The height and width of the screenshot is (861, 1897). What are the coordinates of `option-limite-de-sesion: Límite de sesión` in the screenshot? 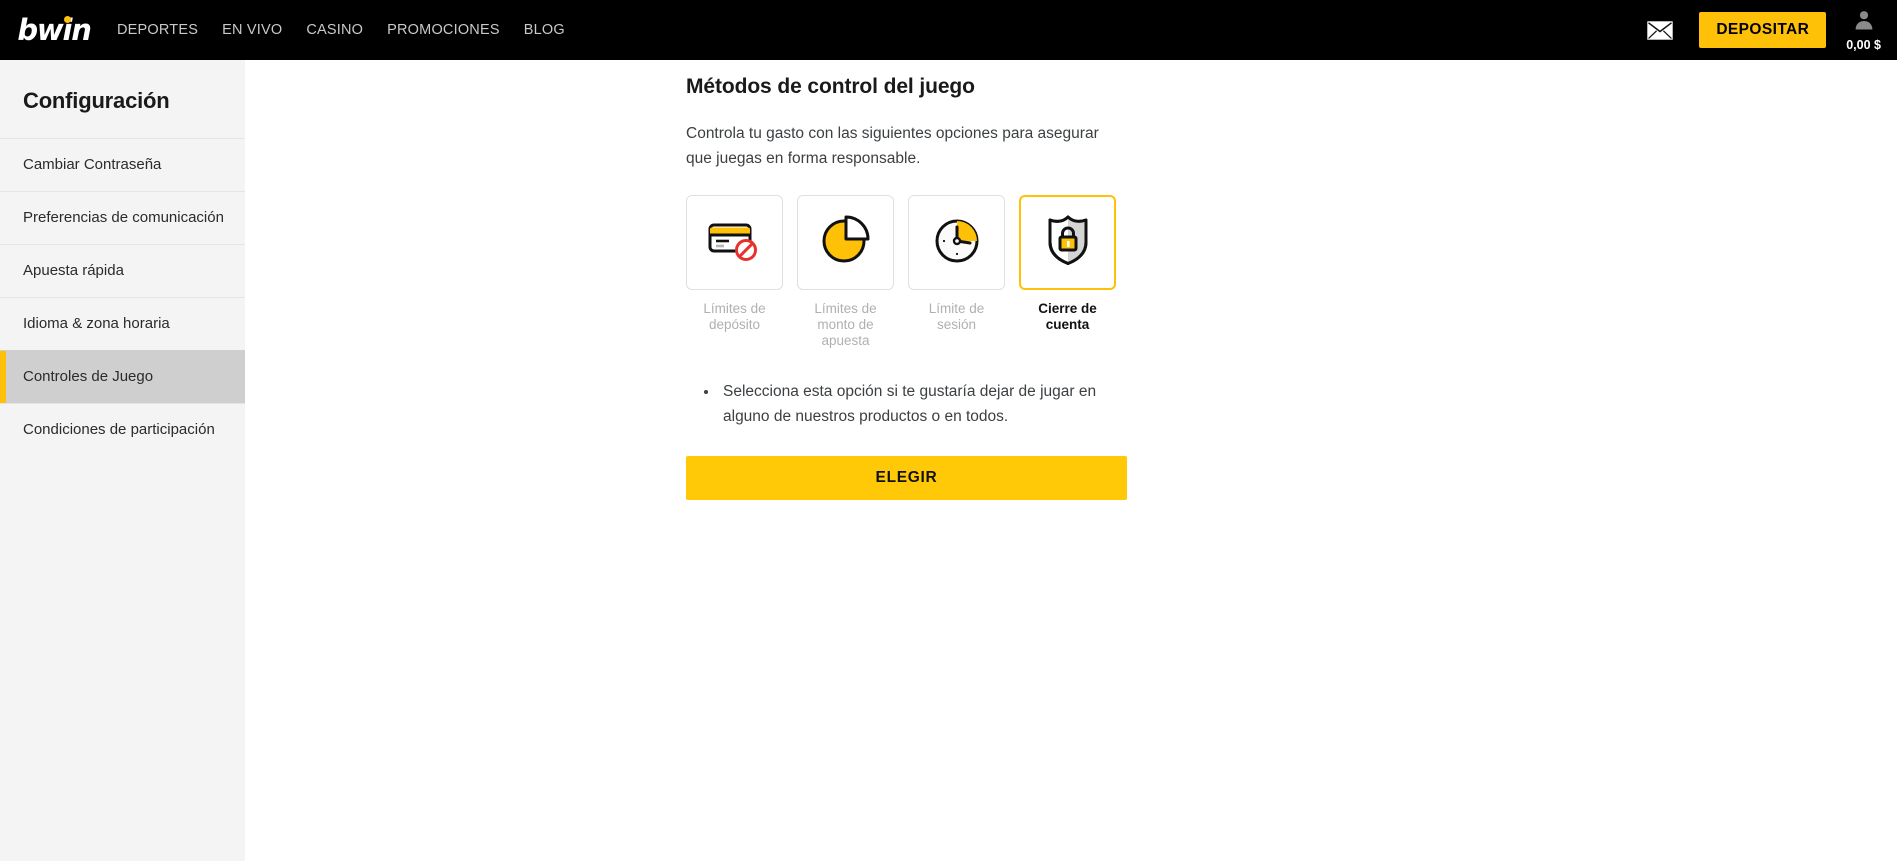 It's located at (956, 272).